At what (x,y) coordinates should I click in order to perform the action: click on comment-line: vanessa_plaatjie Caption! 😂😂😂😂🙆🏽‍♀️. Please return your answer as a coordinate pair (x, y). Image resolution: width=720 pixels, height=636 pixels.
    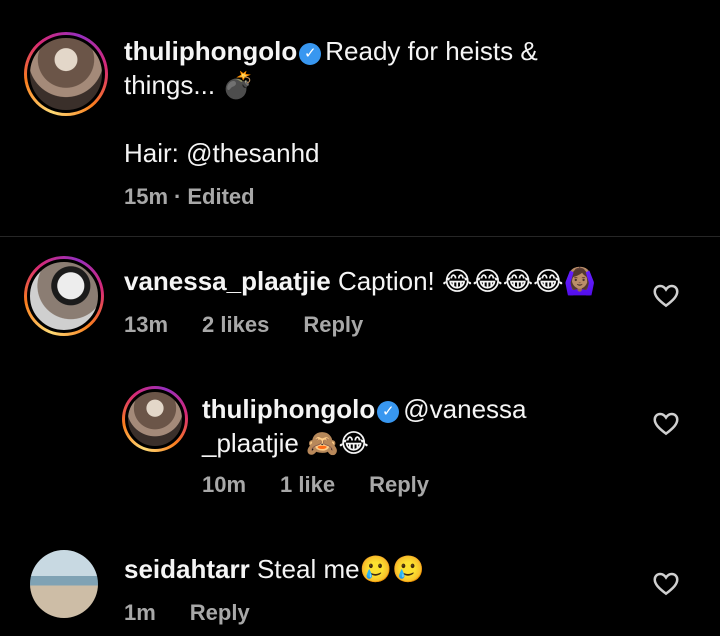
    Looking at the image, I should click on (360, 281).